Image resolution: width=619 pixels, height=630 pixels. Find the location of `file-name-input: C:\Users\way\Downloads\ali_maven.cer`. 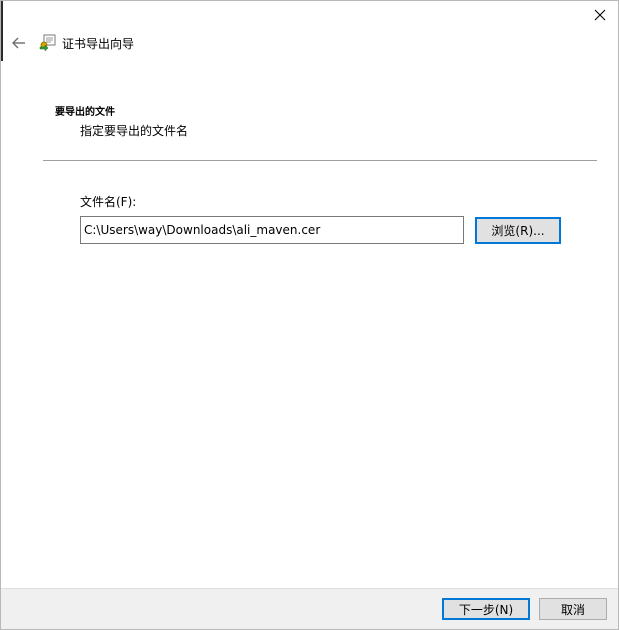

file-name-input: C:\Users\way\Downloads\ali_maven.cer is located at coordinates (272, 230).